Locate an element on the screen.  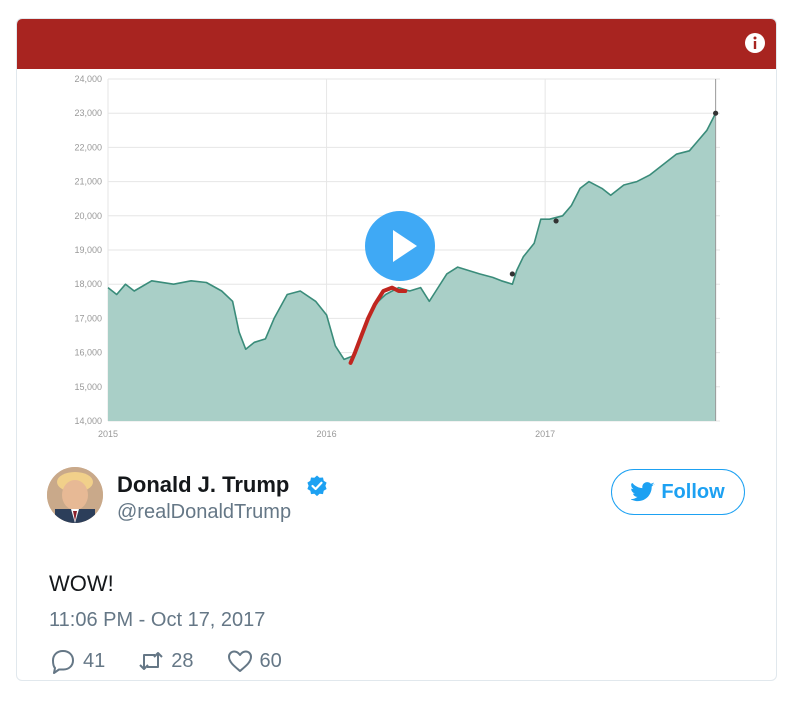
y-tick-label: 18,000 is located at coordinates (88, 284).